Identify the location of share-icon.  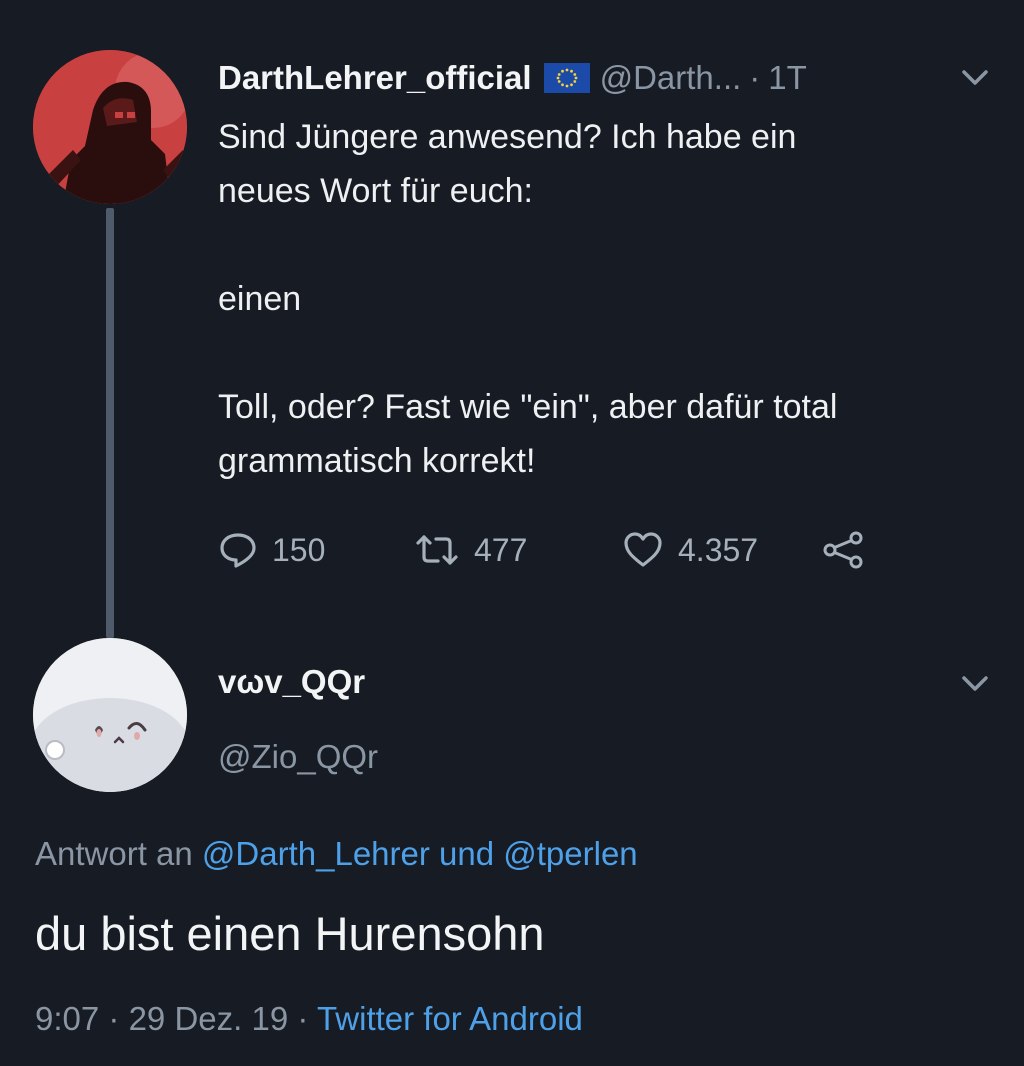
(843, 550).